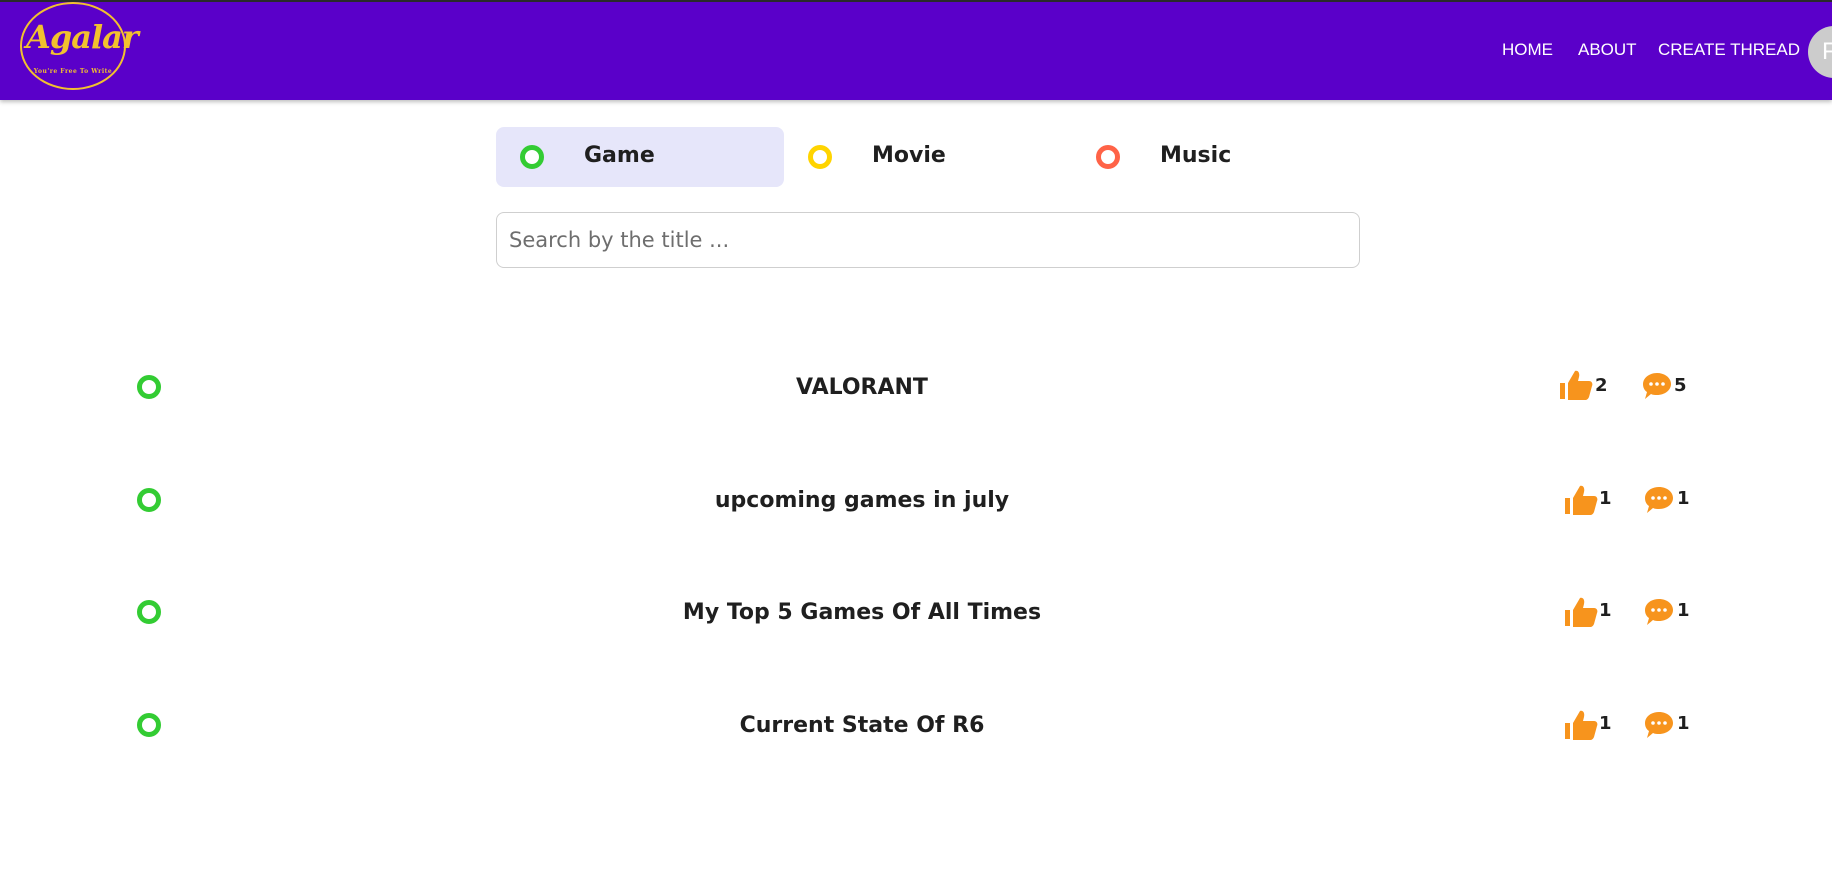 This screenshot has width=1832, height=888. Describe the element at coordinates (916, 741) in the screenshot. I see `thread-row: Current State Of R6 1 1` at that location.